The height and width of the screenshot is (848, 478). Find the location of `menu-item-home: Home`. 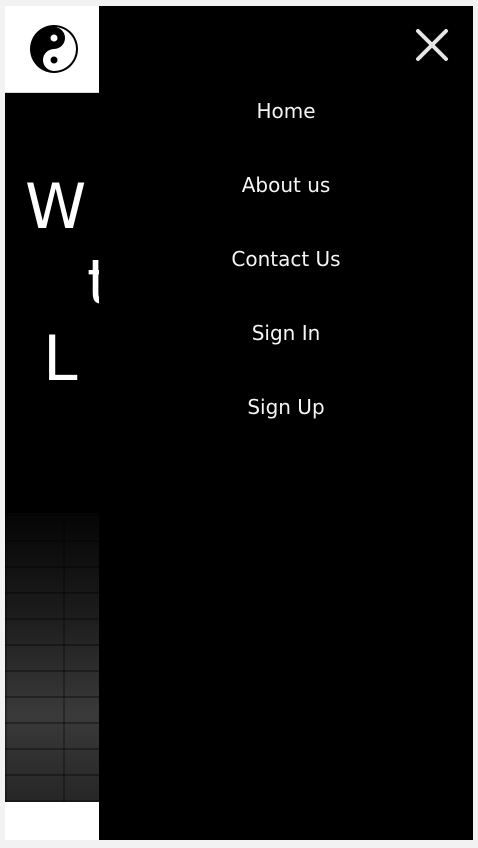

menu-item-home: Home is located at coordinates (286, 127).